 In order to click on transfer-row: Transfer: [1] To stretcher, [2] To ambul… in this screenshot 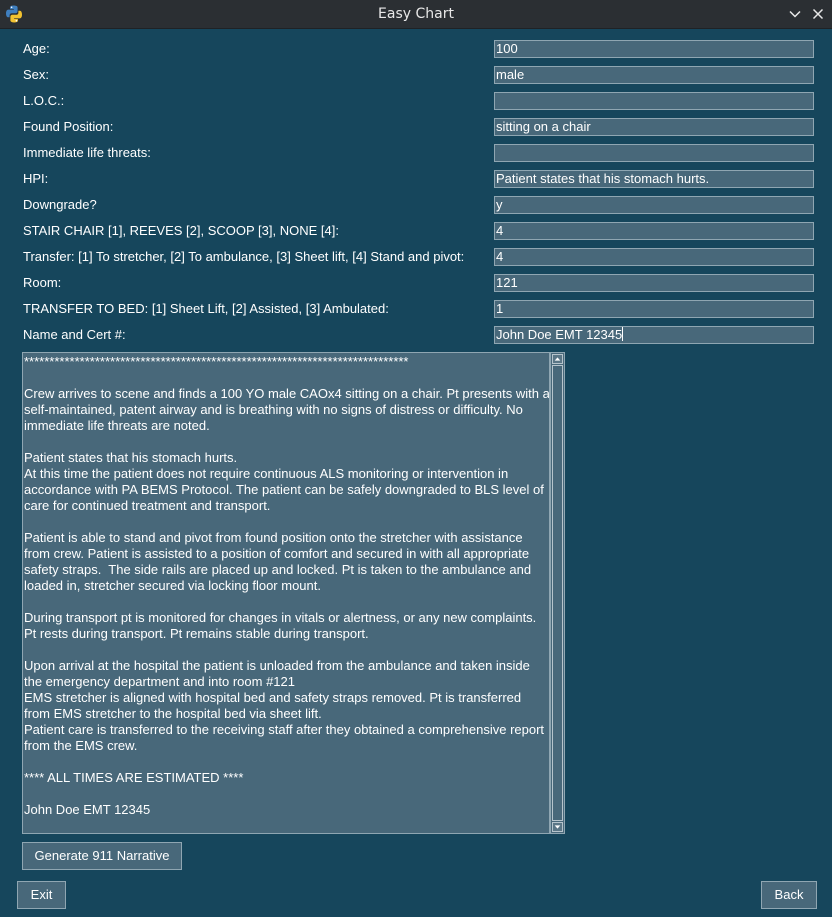, I will do `click(416, 257)`.